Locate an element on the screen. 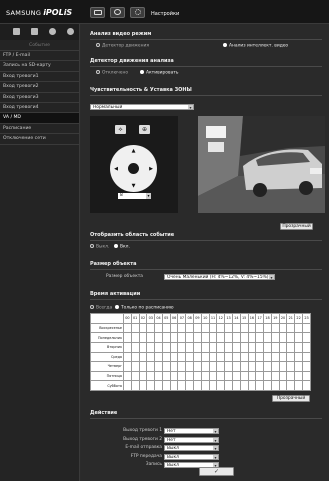 The height and width of the screenshot is (481, 329). event-icon is located at coordinates (52, 31).